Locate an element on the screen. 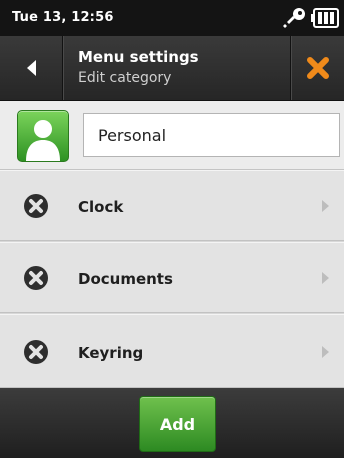 The height and width of the screenshot is (458, 344). back-arrow-icon is located at coordinates (31, 68).